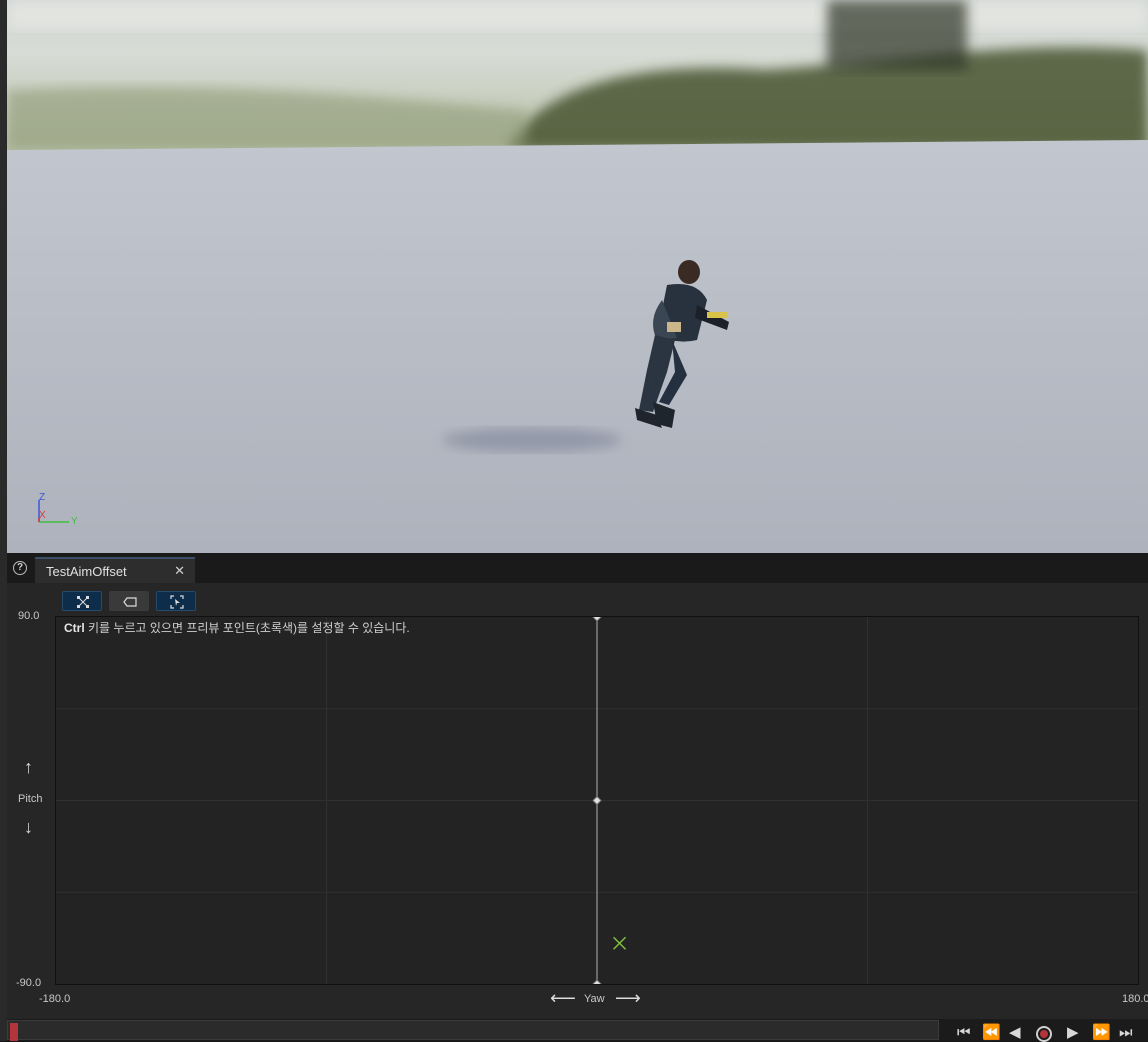 The width and height of the screenshot is (1148, 1042). Describe the element at coordinates (1073, 1033) in the screenshot. I see `play-icon: ▶` at that location.